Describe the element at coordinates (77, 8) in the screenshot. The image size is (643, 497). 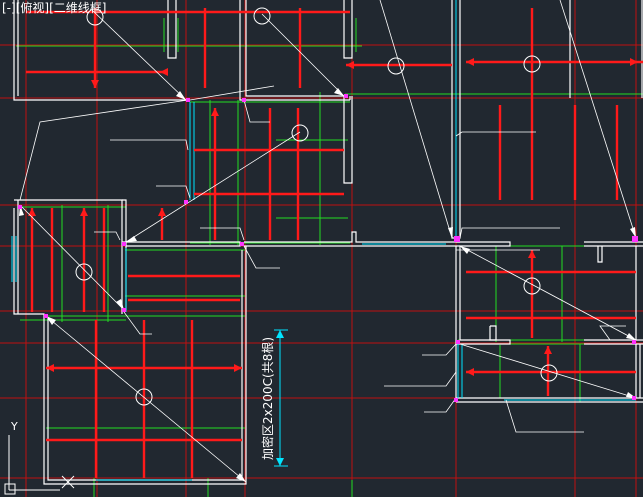
I see `visual-style-menu: [二维线框]` at that location.